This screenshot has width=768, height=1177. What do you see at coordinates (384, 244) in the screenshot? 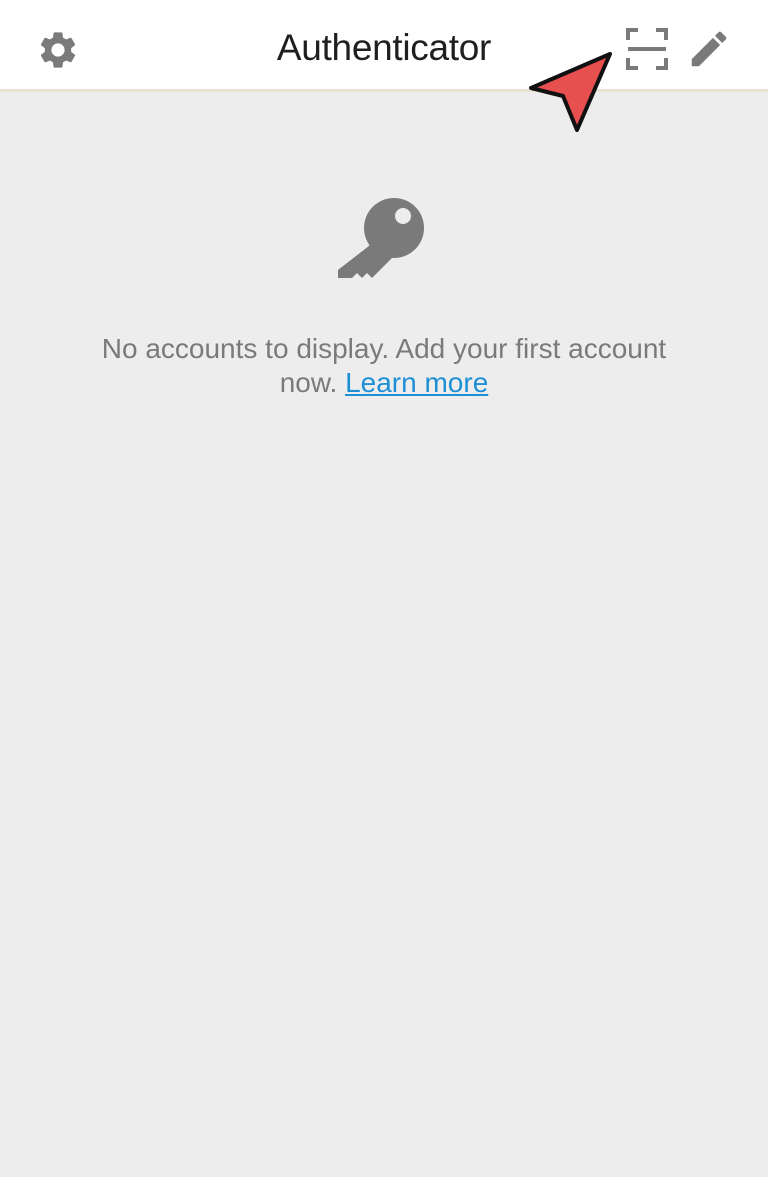
I see `key-icon` at bounding box center [384, 244].